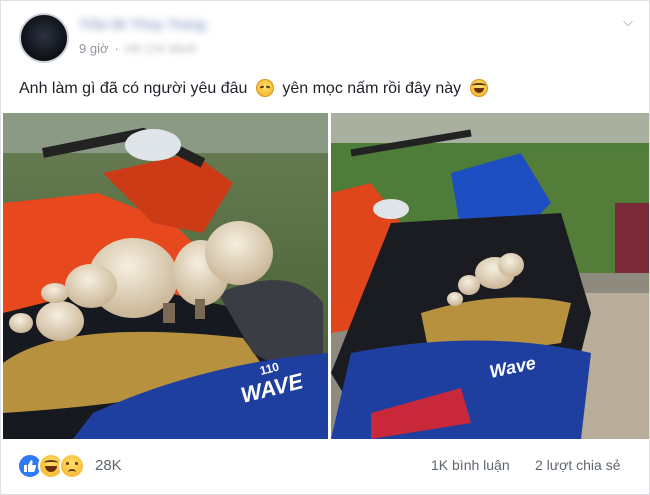 The height and width of the screenshot is (495, 650). I want to click on sad-reaction-icon, so click(72, 466).